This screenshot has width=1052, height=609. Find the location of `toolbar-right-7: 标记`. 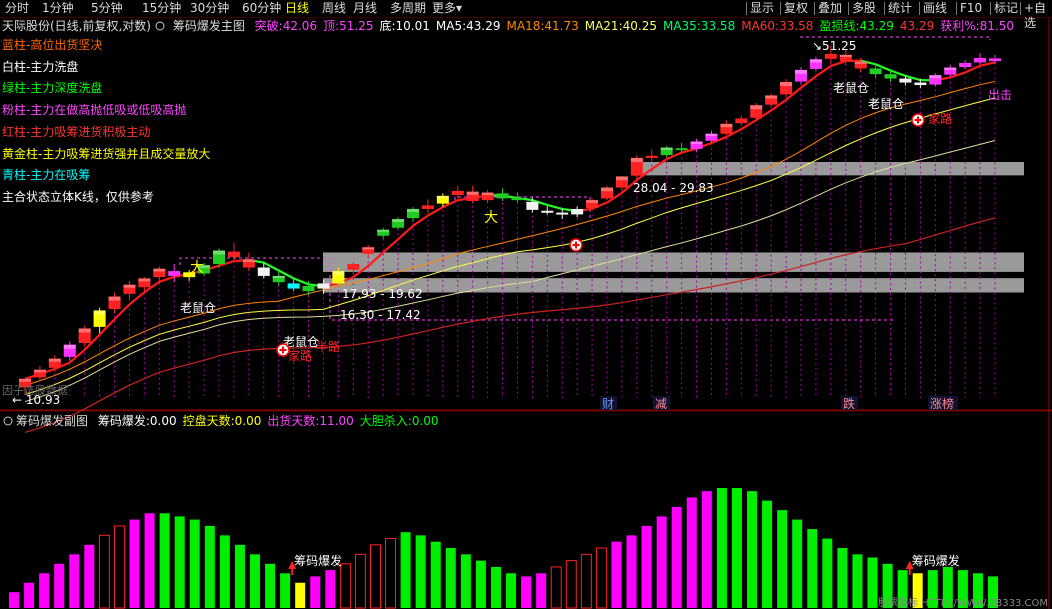

toolbar-right-7: 标记 is located at coordinates (1006, 8).